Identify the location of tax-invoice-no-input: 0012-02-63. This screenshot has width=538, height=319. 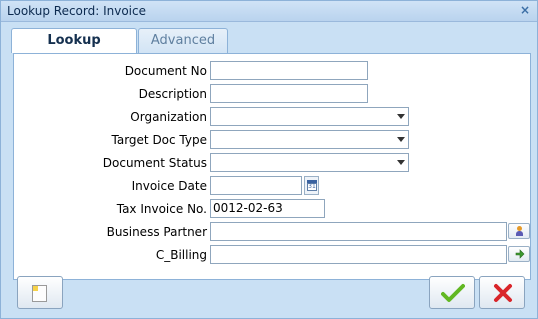
(267, 208).